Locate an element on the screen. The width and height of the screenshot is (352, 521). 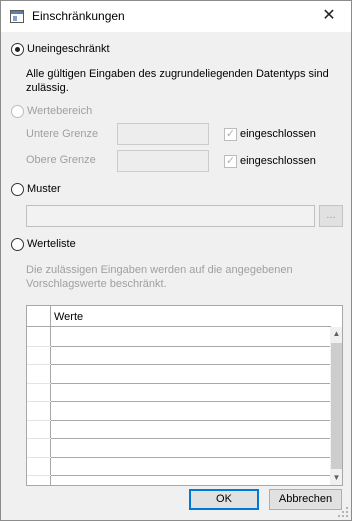
pattern-input is located at coordinates (170, 216).